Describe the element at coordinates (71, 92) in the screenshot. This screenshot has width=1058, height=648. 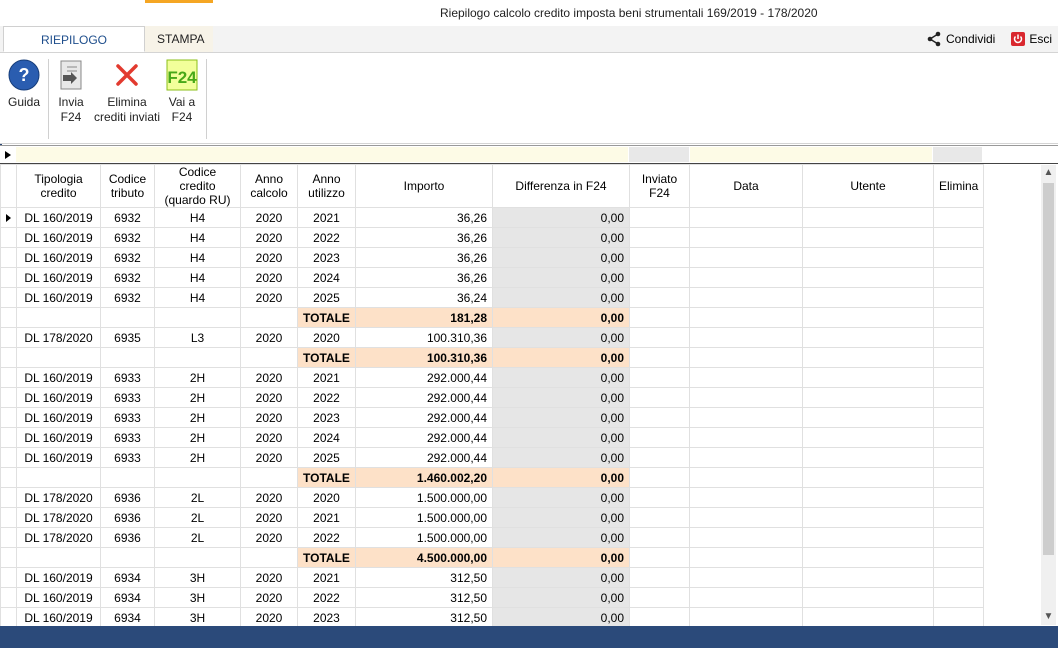
I see `invia-f24-button: Invia F24` at that location.